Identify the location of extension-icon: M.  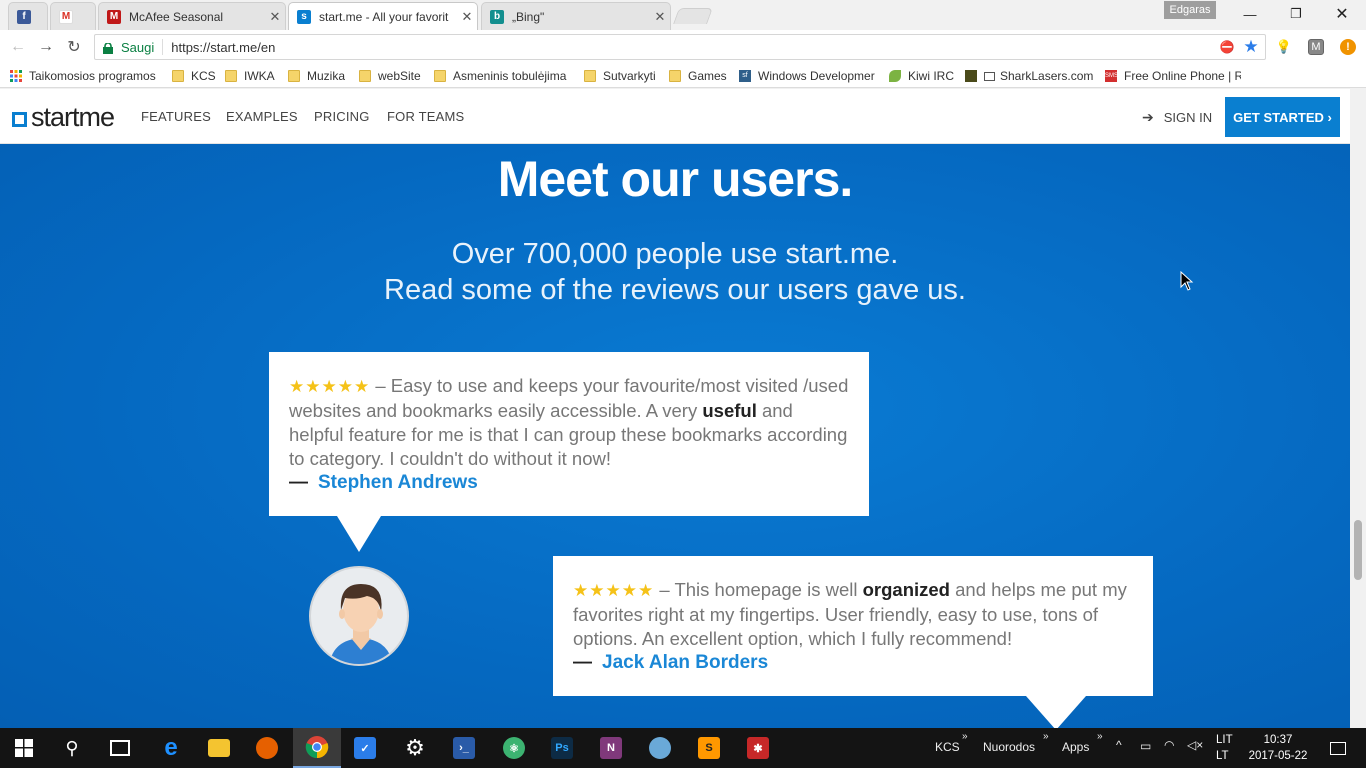
(1316, 47).